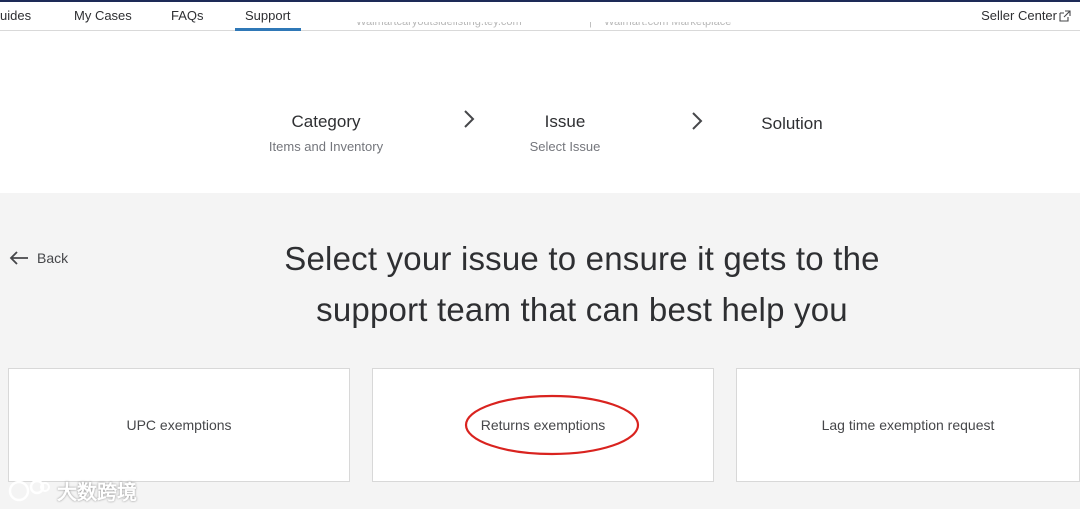 Image resolution: width=1080 pixels, height=509 pixels. I want to click on back-label: Back, so click(53, 258).